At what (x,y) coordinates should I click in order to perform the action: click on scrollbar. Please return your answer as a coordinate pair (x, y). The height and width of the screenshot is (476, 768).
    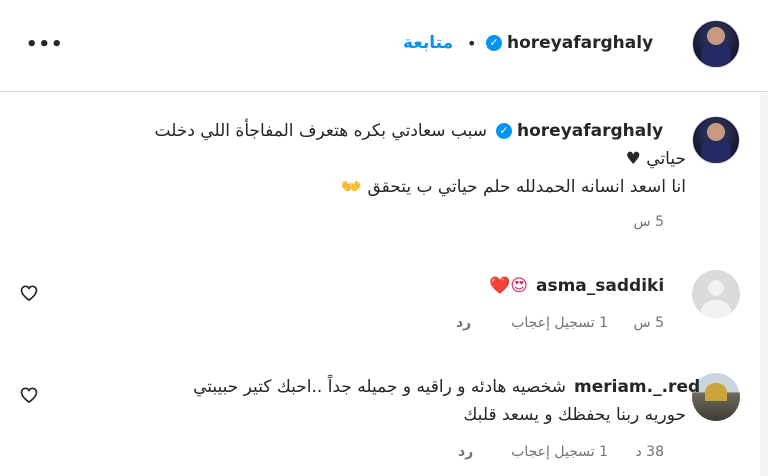
    Looking at the image, I should click on (764, 284).